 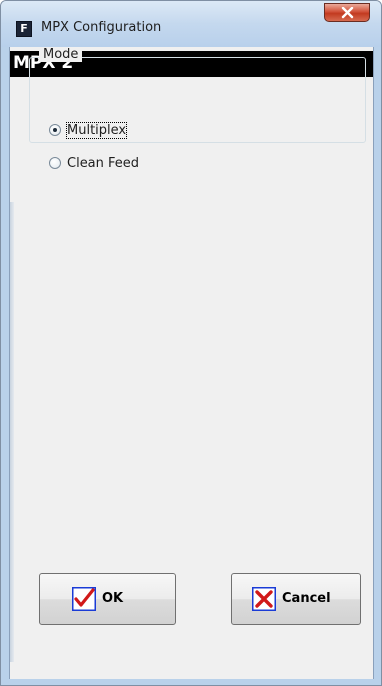 What do you see at coordinates (113, 598) in the screenshot?
I see `ok-button-label: OK` at bounding box center [113, 598].